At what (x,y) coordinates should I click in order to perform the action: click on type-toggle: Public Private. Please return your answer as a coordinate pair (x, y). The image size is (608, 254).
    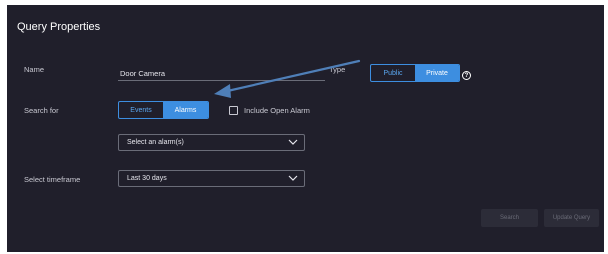
    Looking at the image, I should click on (415, 73).